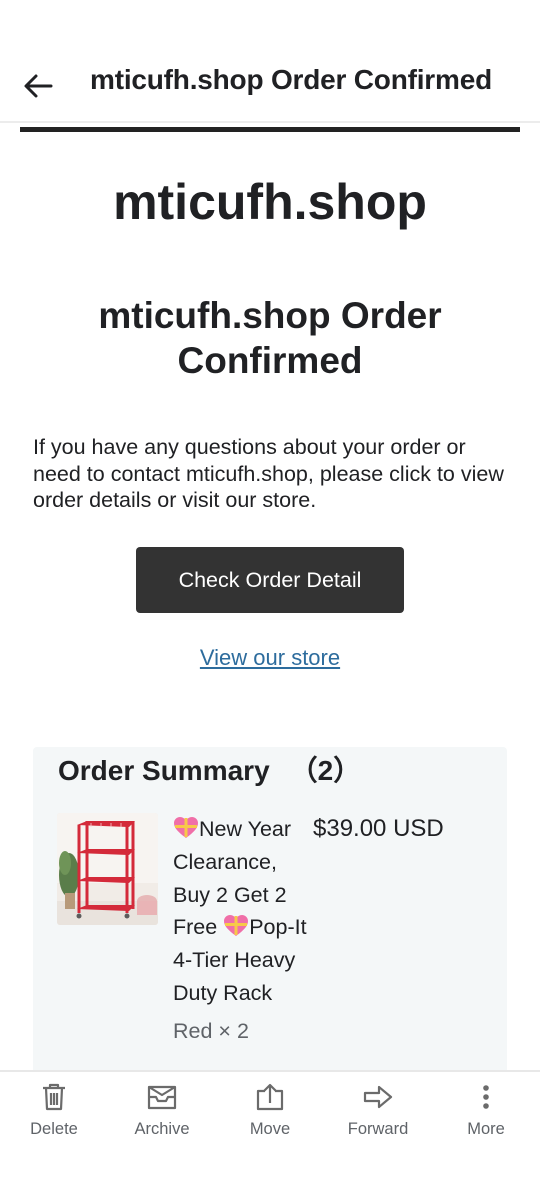  I want to click on move-button: Move, so click(270, 1117).